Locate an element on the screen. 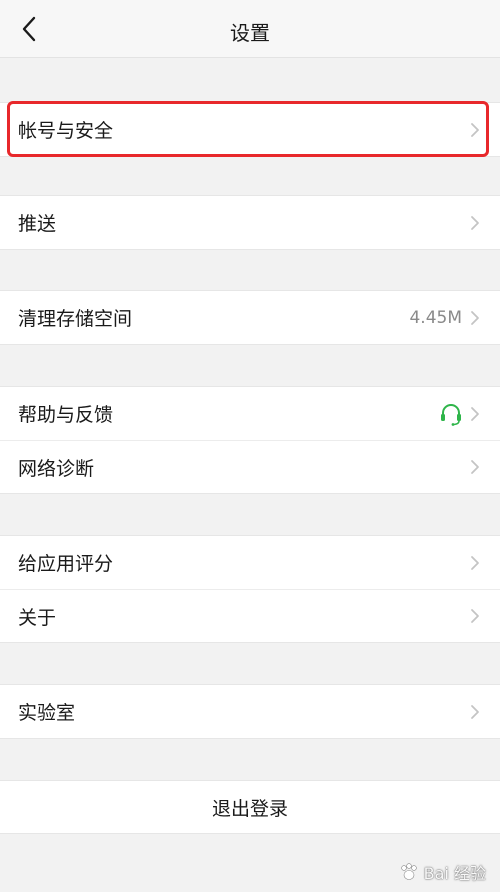 This screenshot has width=500, height=892. headset-icon is located at coordinates (451, 414).